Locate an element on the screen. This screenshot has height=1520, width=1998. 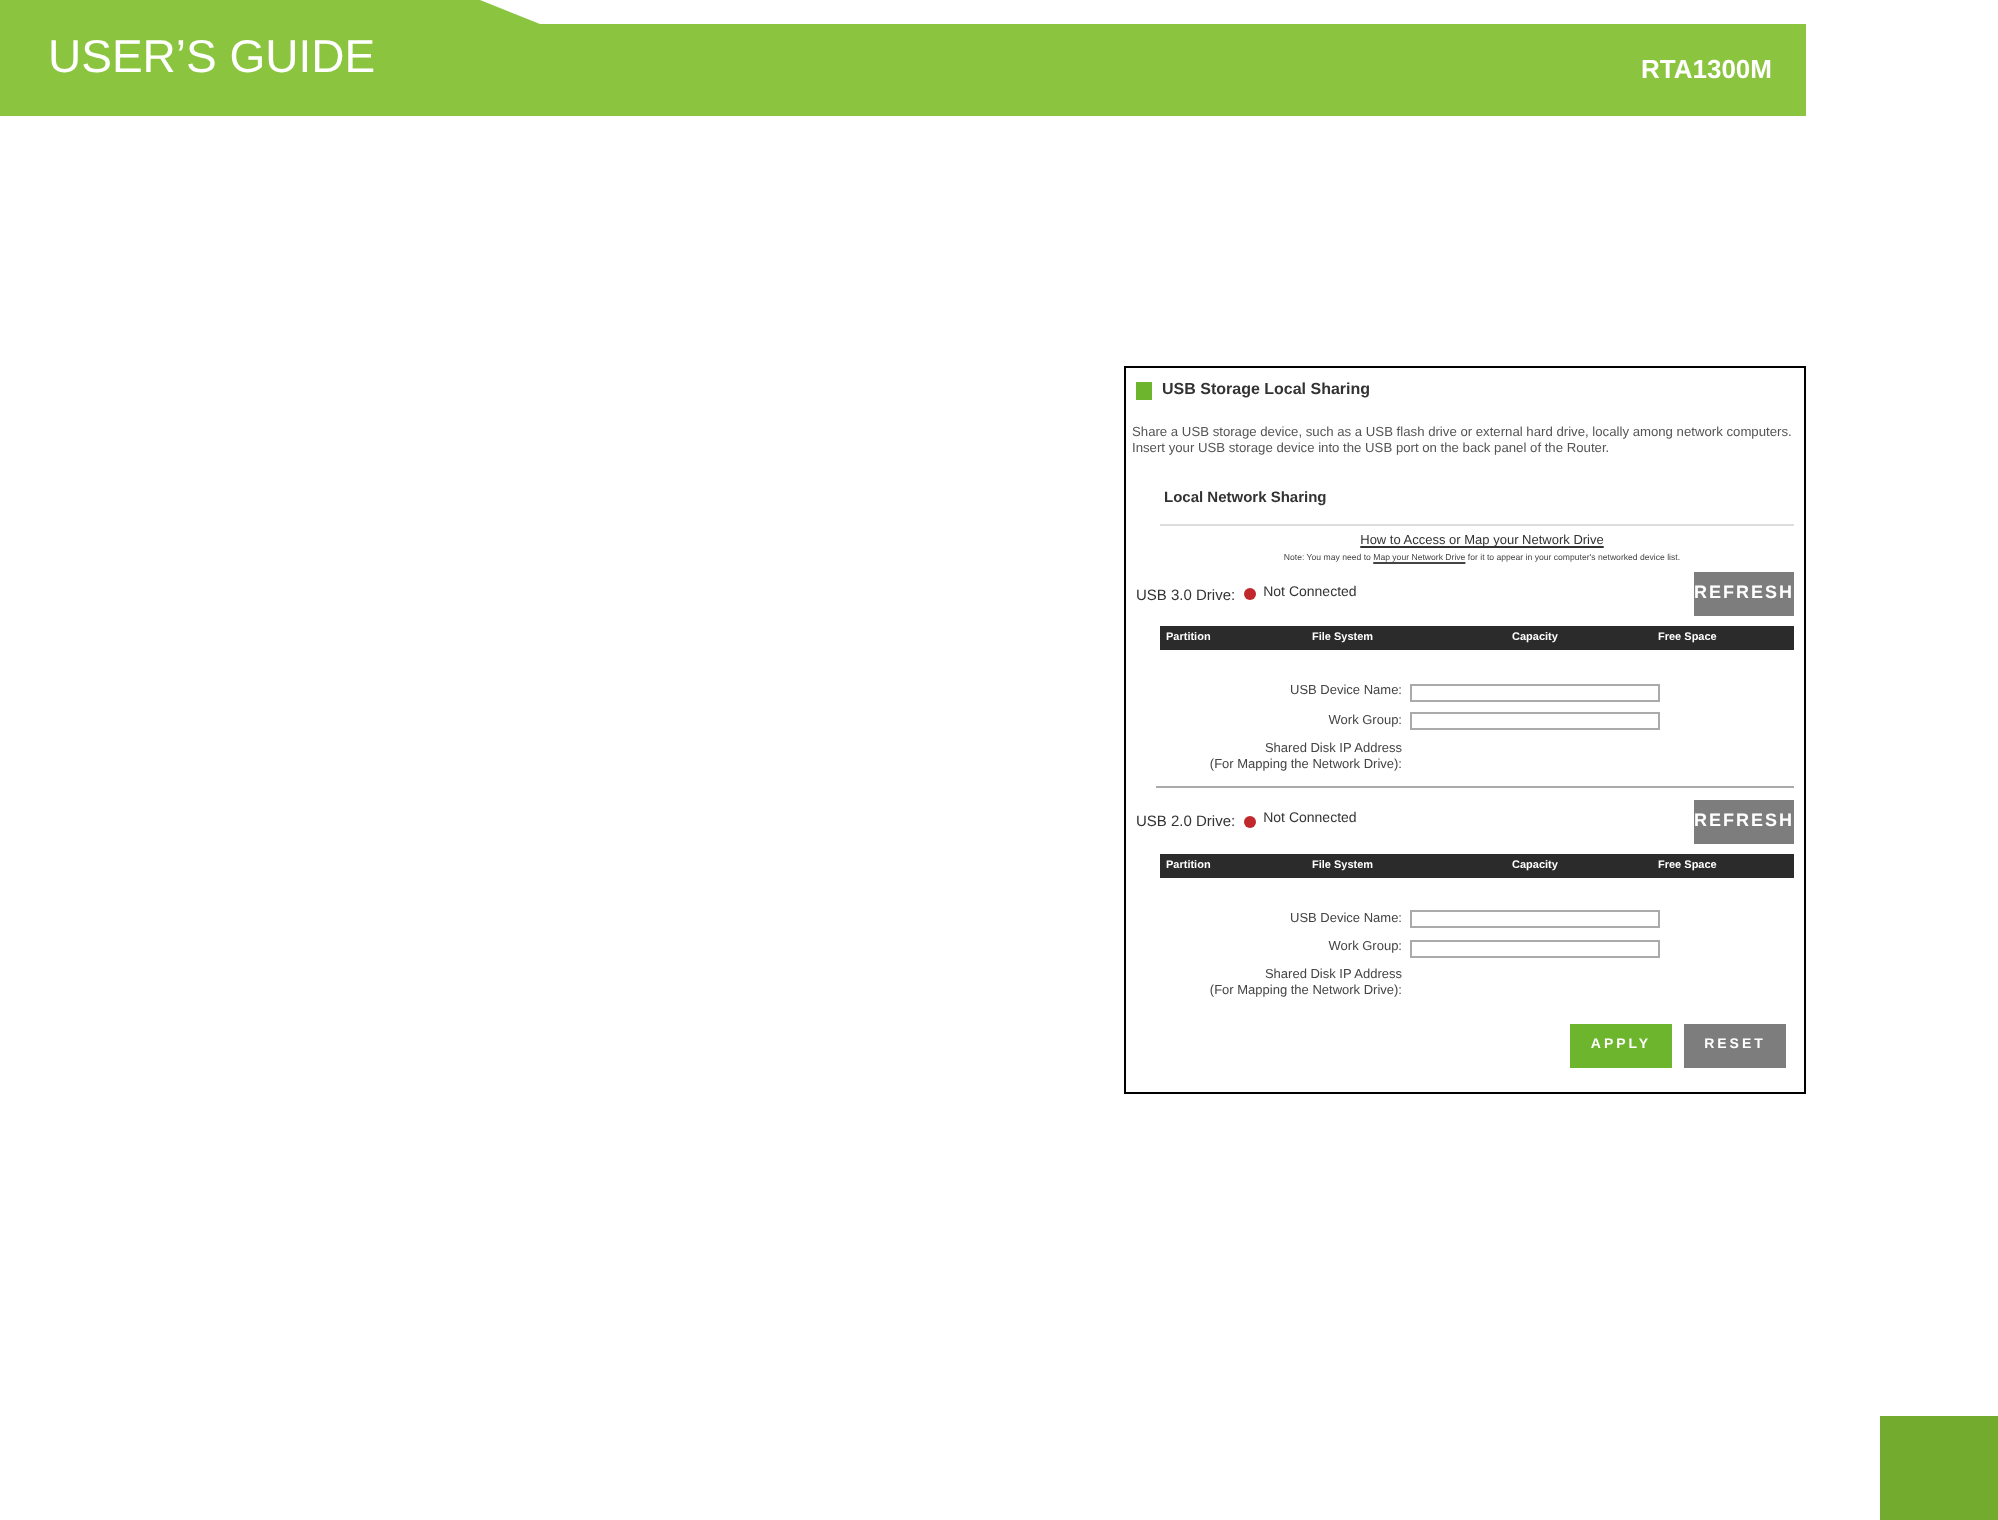
panel-title: USB Storage Local Sharing is located at coordinates (1266, 390).